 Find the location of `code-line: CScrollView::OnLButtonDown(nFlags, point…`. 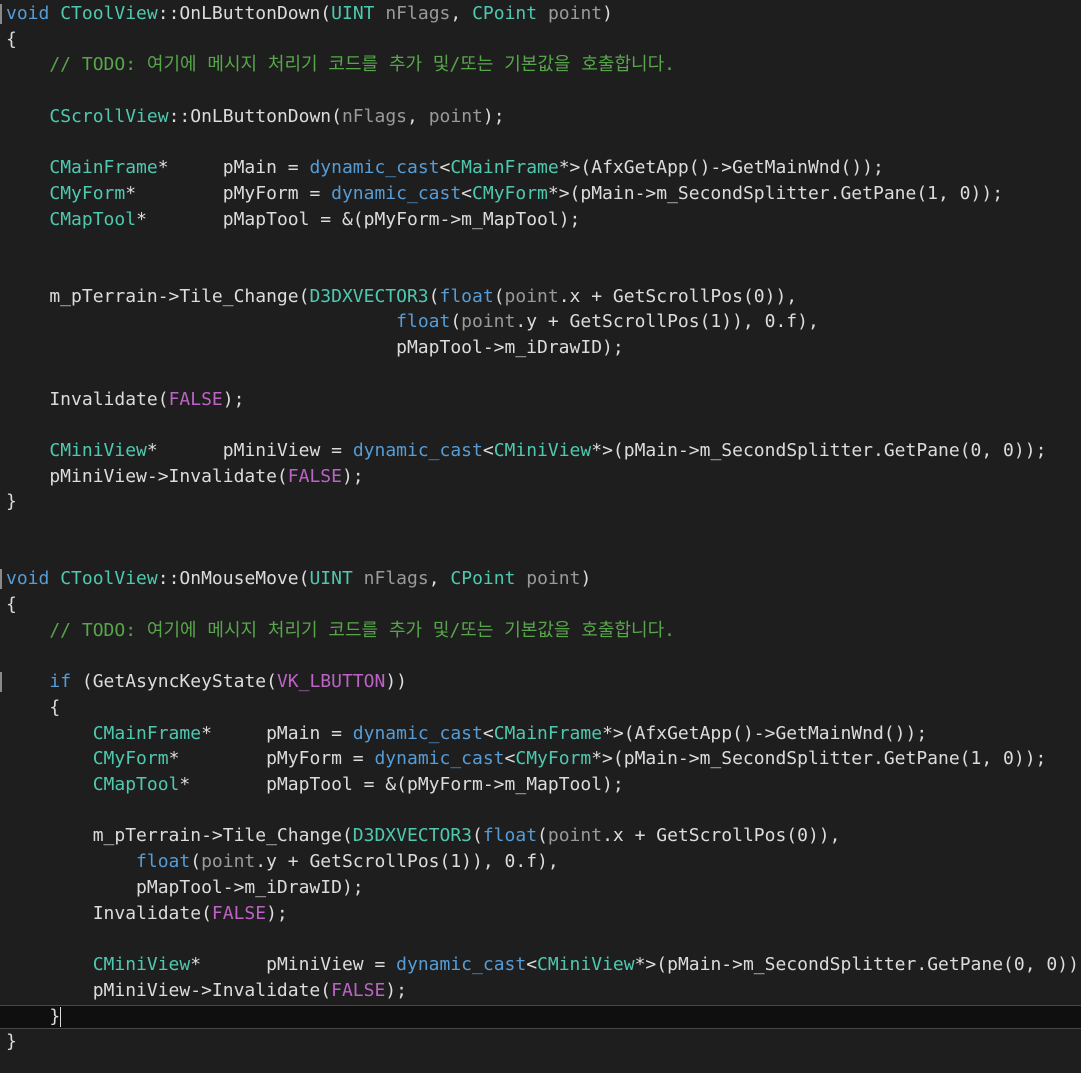

code-line: CScrollView::OnLButtonDown(nFlags, point… is located at coordinates (540, 117).